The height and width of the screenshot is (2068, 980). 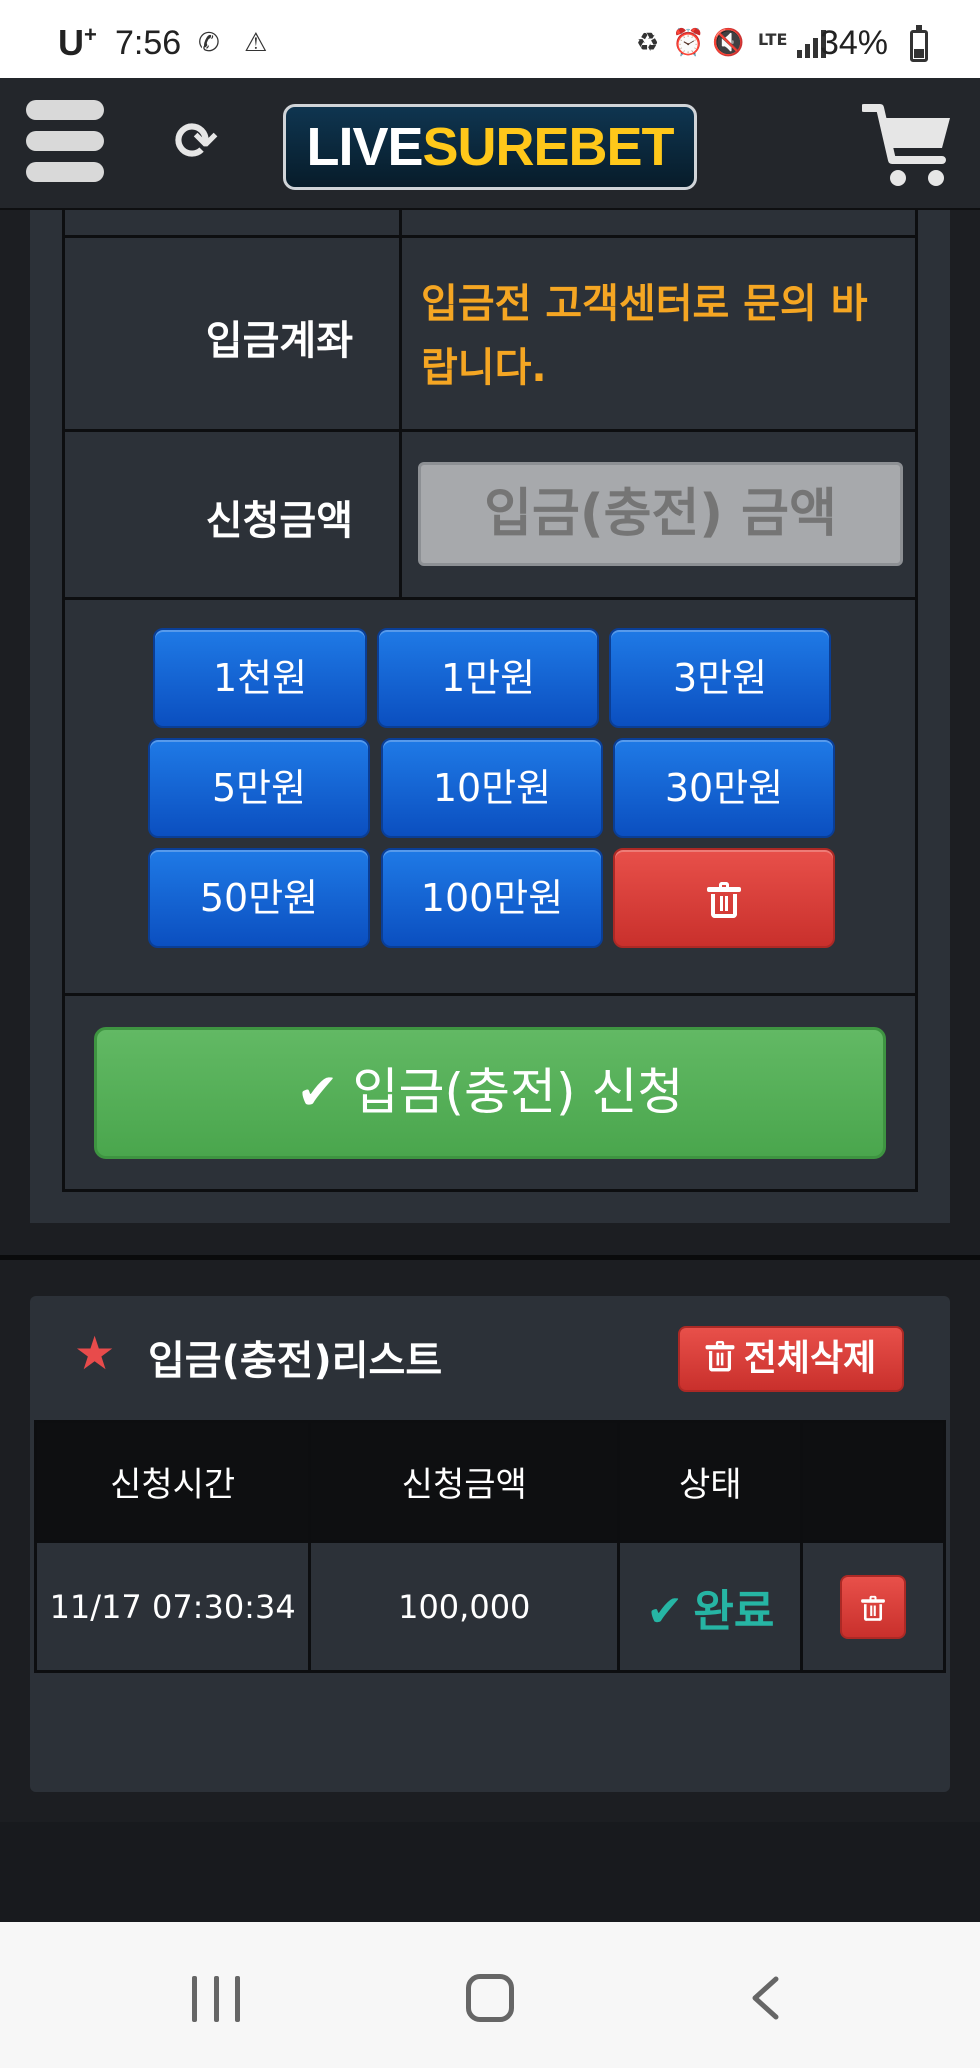 I want to click on clear-amount-button, so click(x=724, y=898).